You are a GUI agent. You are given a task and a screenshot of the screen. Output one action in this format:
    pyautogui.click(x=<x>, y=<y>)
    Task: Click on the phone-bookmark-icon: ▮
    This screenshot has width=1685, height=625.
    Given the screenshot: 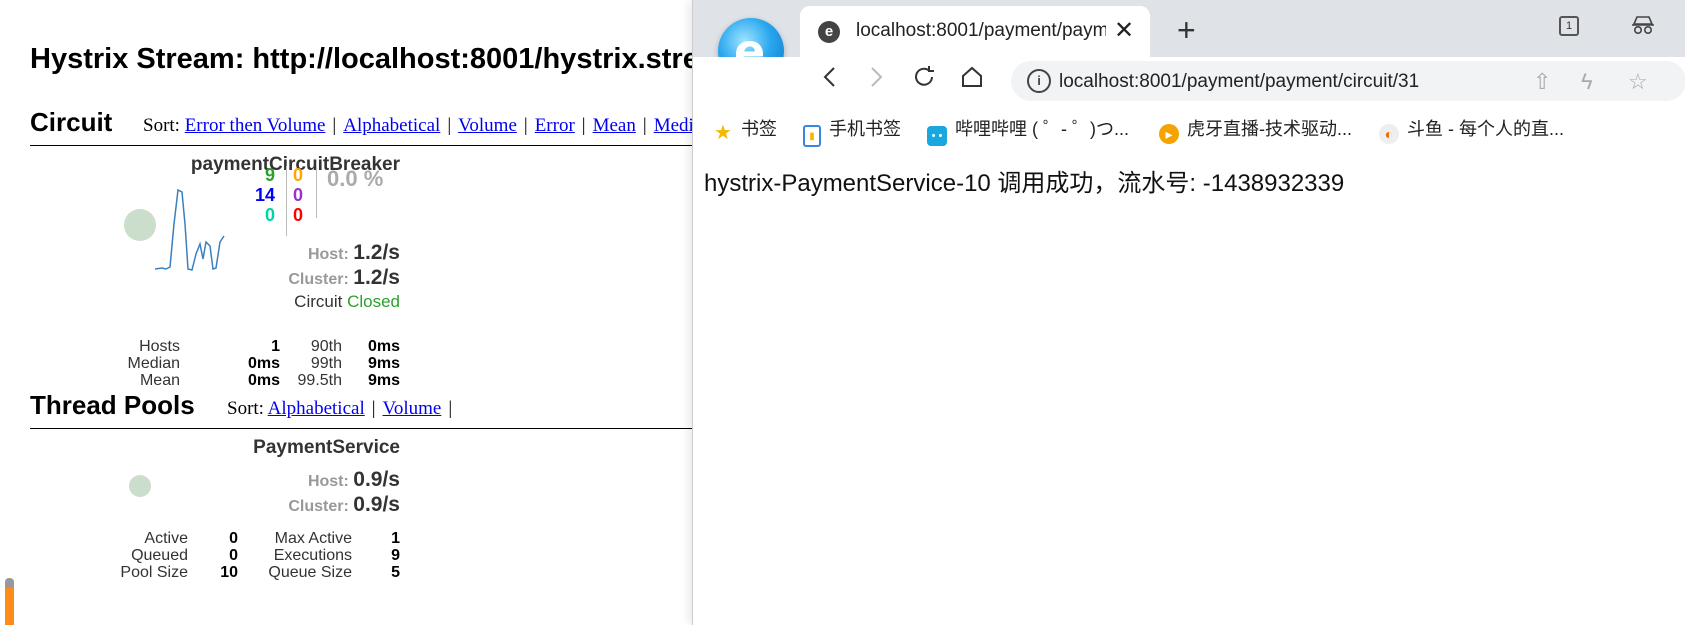 What is the action you would take?
    pyautogui.click(x=812, y=136)
    